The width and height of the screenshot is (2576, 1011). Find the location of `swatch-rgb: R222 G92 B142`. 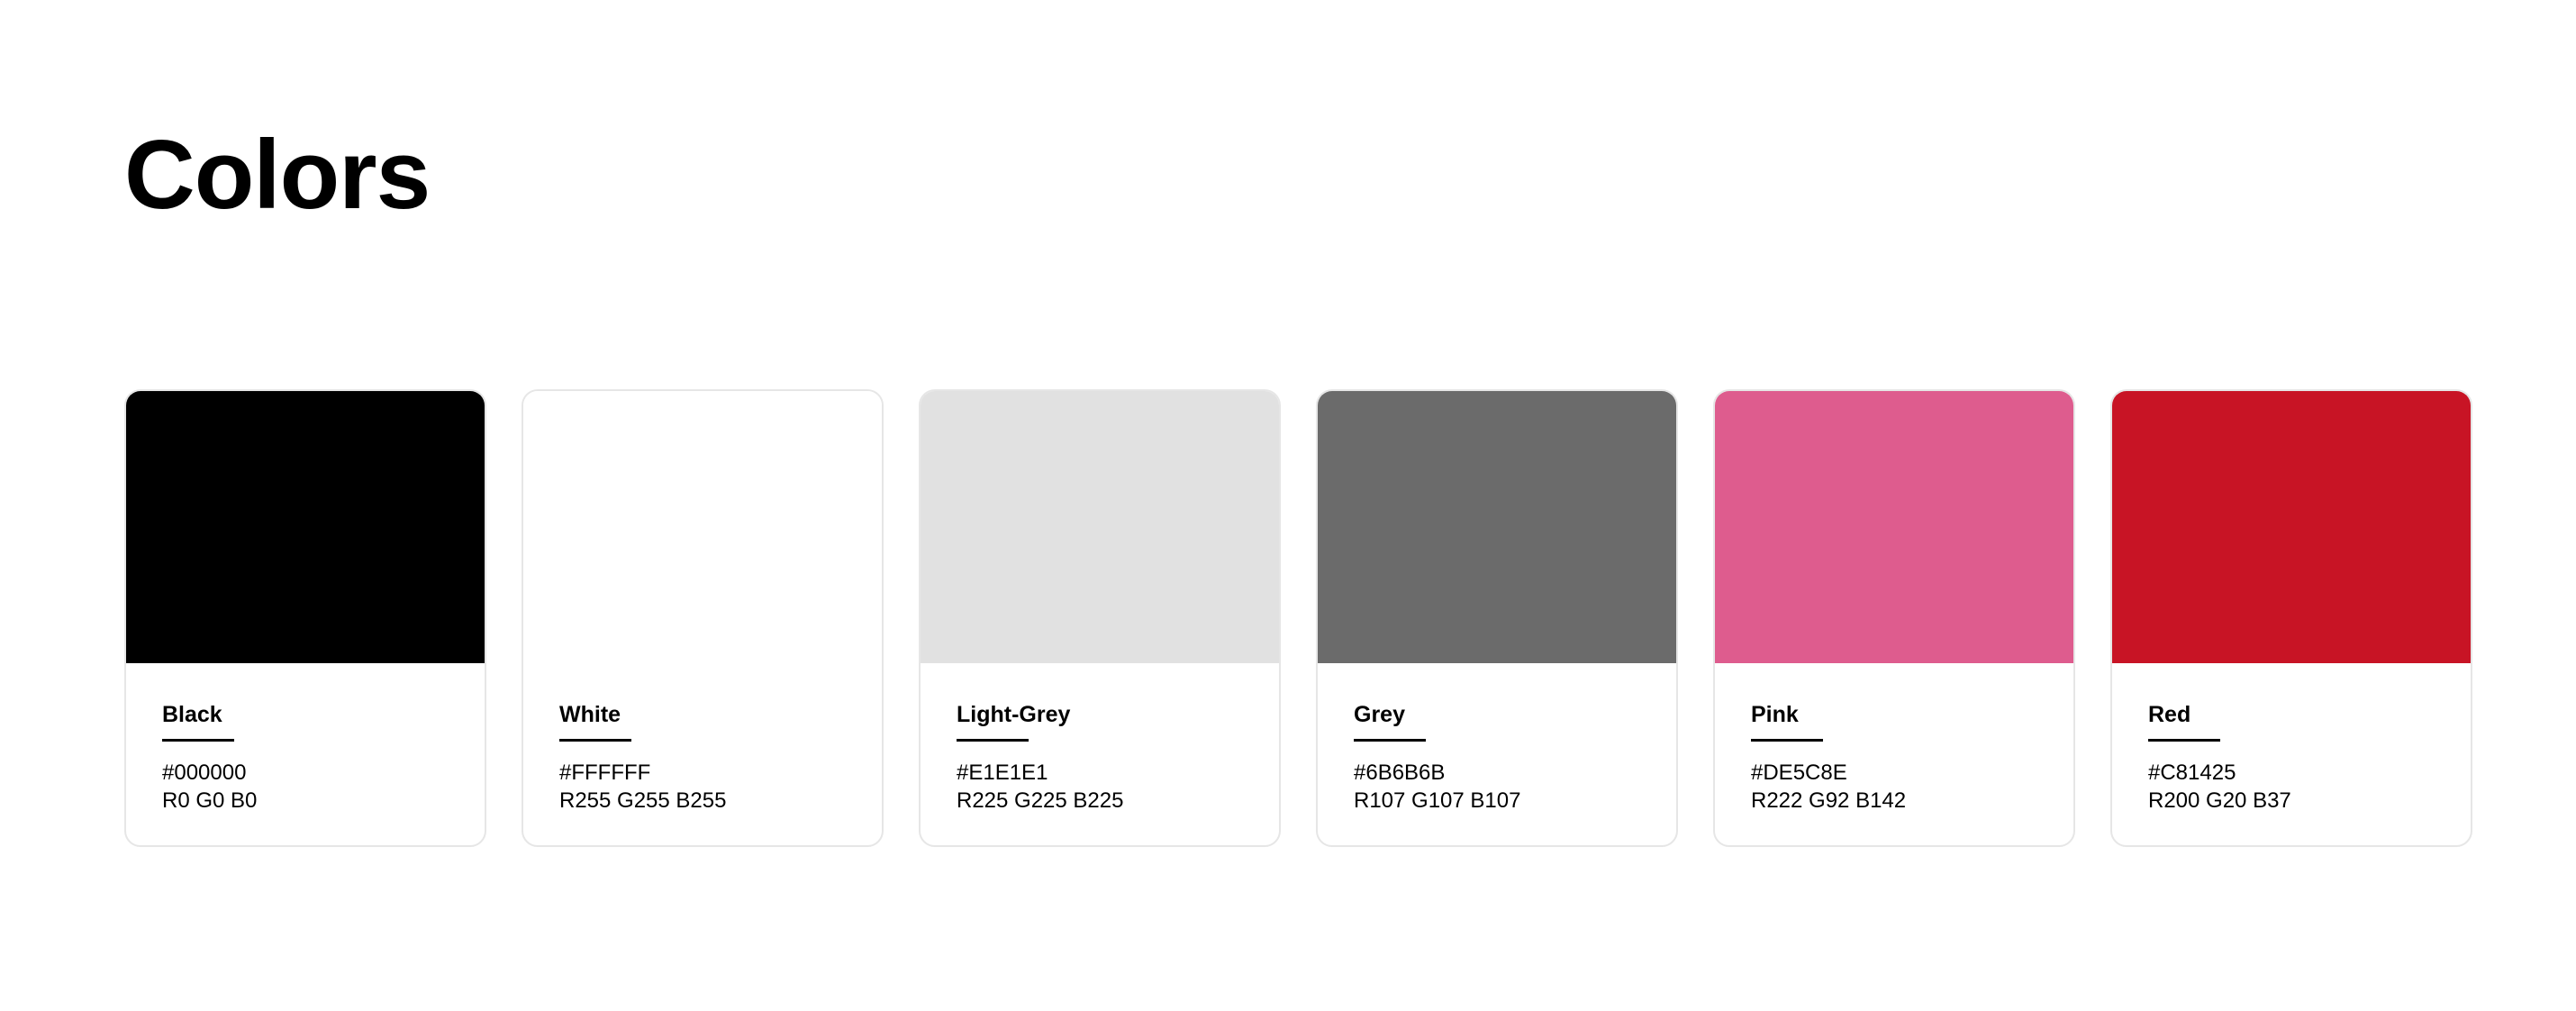

swatch-rgb: R222 G92 B142 is located at coordinates (1829, 800).